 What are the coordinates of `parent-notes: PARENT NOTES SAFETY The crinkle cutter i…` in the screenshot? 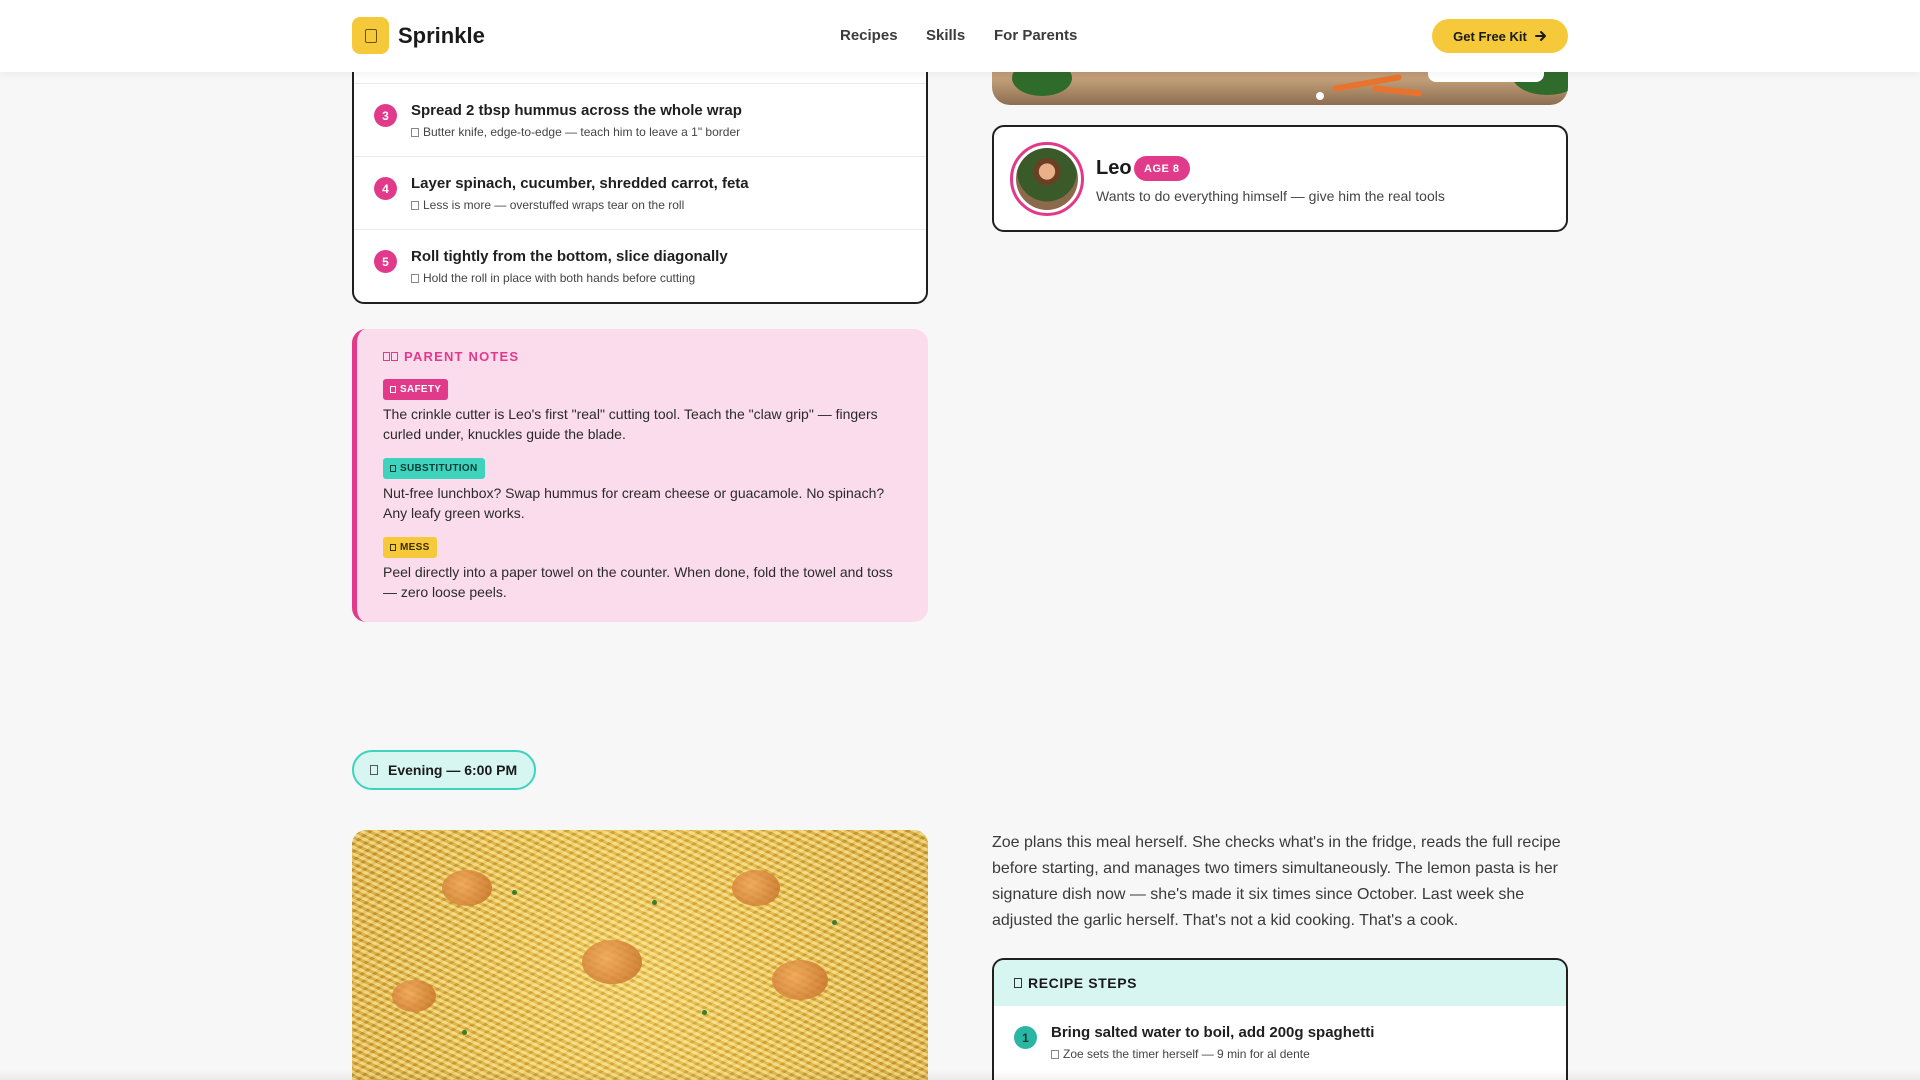 It's located at (640, 475).